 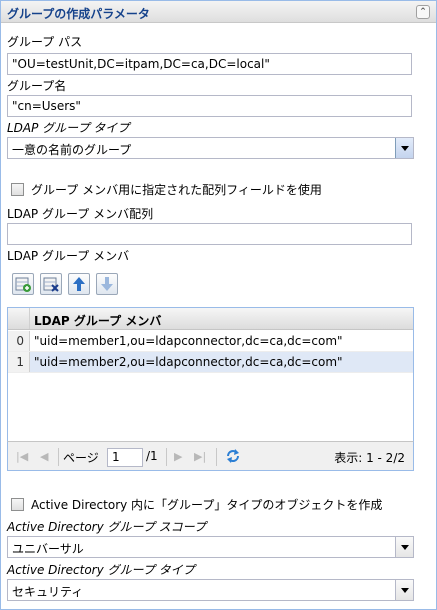 What do you see at coordinates (233, 457) in the screenshot?
I see `refresh-icon` at bounding box center [233, 457].